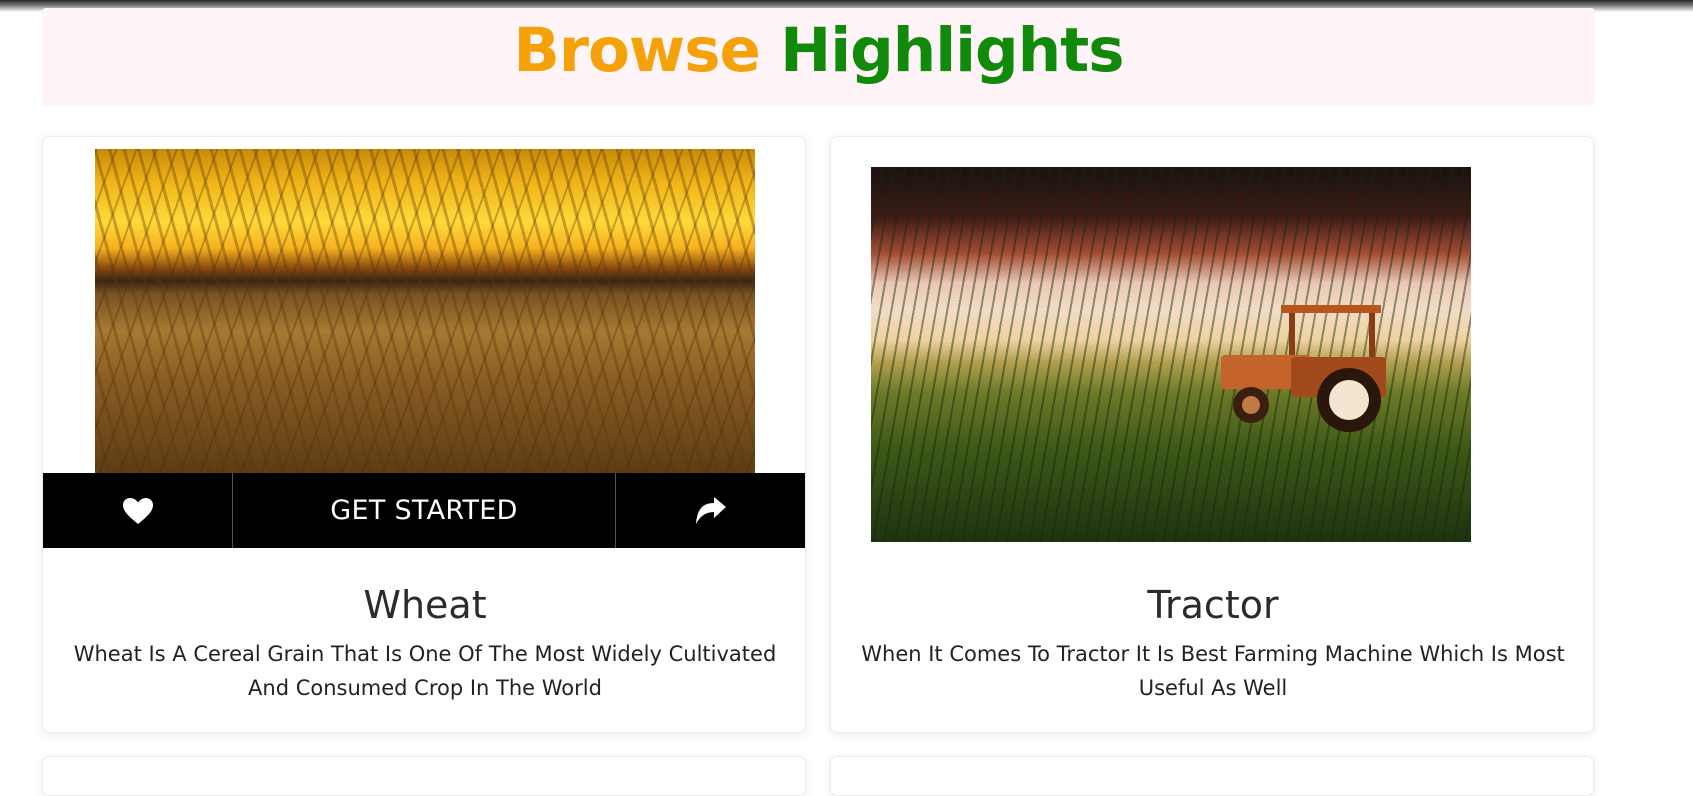  I want to click on section-title: Browse Highlights, so click(818, 50).